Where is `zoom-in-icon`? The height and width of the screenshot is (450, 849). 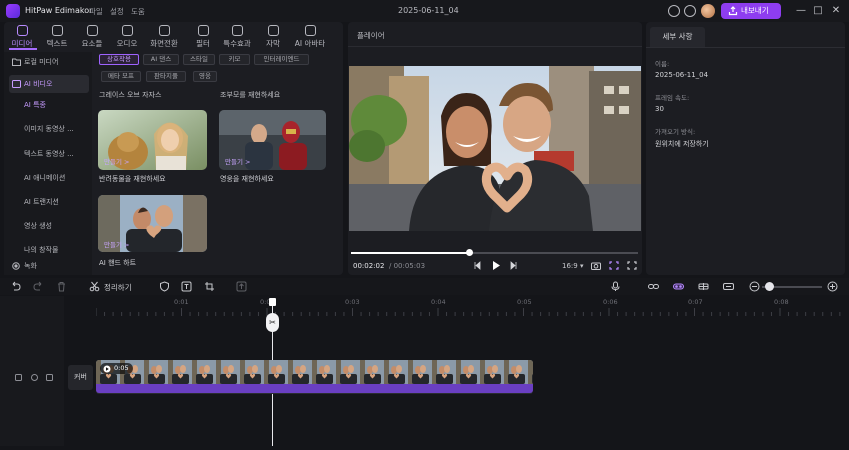
zoom-in-icon is located at coordinates (832, 286).